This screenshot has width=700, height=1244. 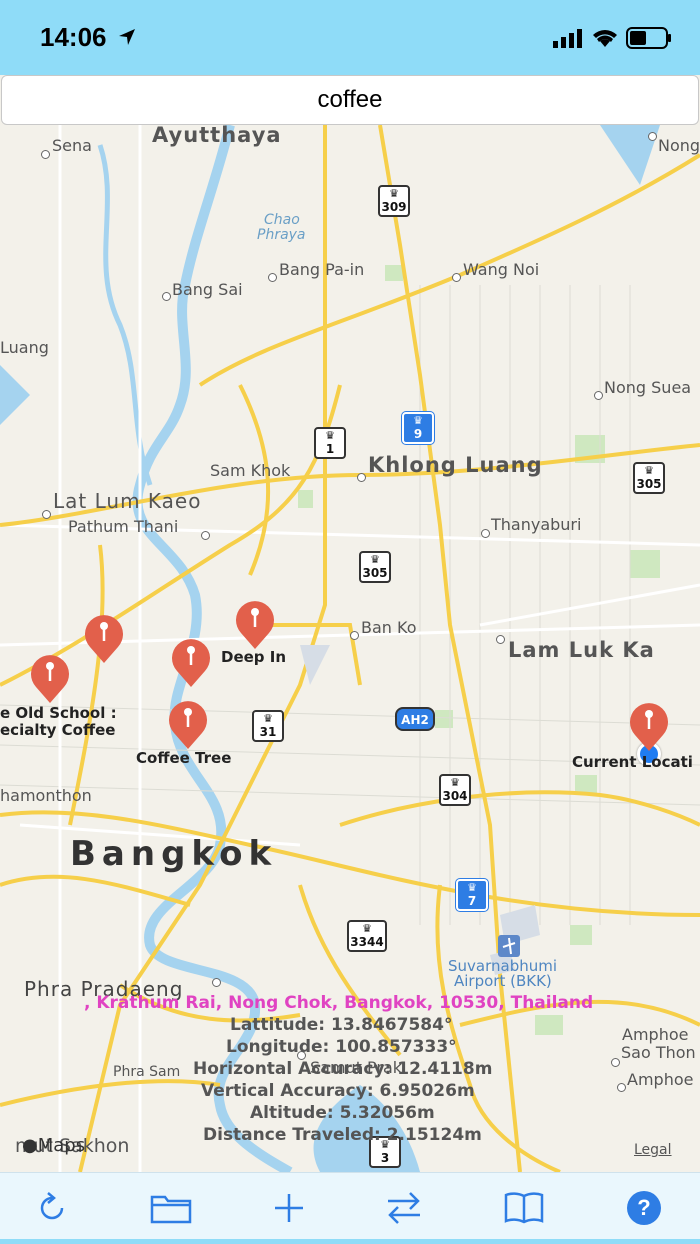 I want to click on highway-shield-ah2: AH2, so click(x=415, y=719).